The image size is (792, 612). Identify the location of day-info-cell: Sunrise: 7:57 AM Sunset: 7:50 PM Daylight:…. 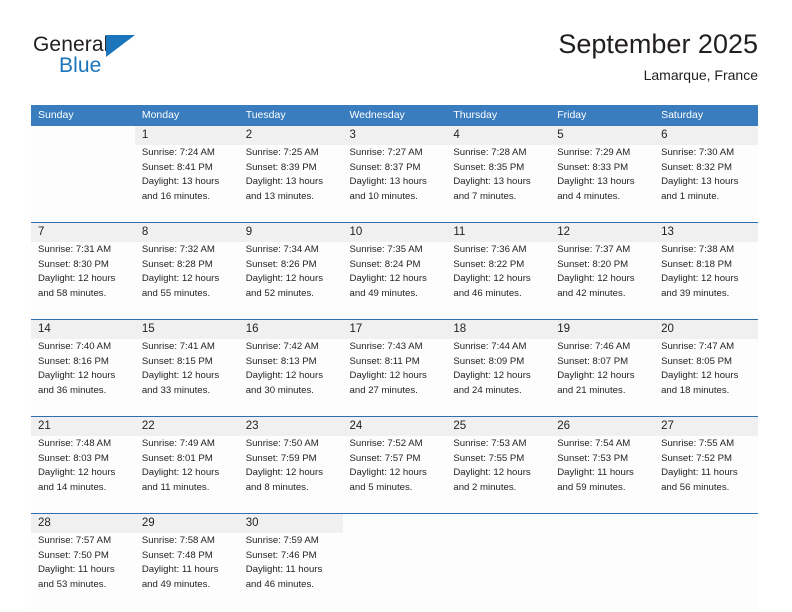
(83, 571).